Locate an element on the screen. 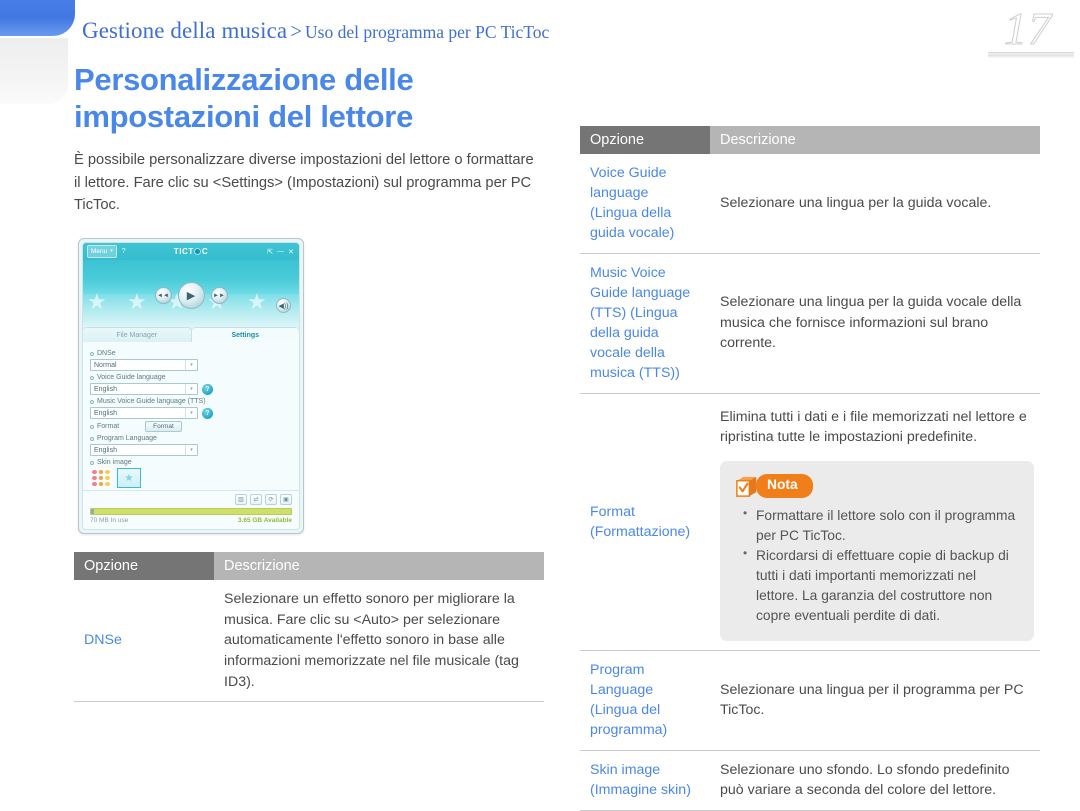  option-line: Music Voice is located at coordinates (628, 272).